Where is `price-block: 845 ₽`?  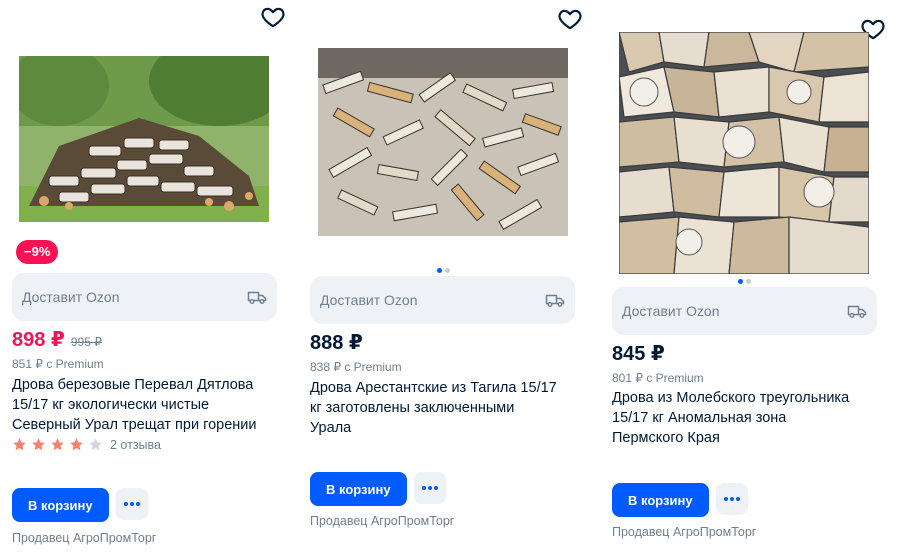 price-block: 845 ₽ is located at coordinates (638, 353).